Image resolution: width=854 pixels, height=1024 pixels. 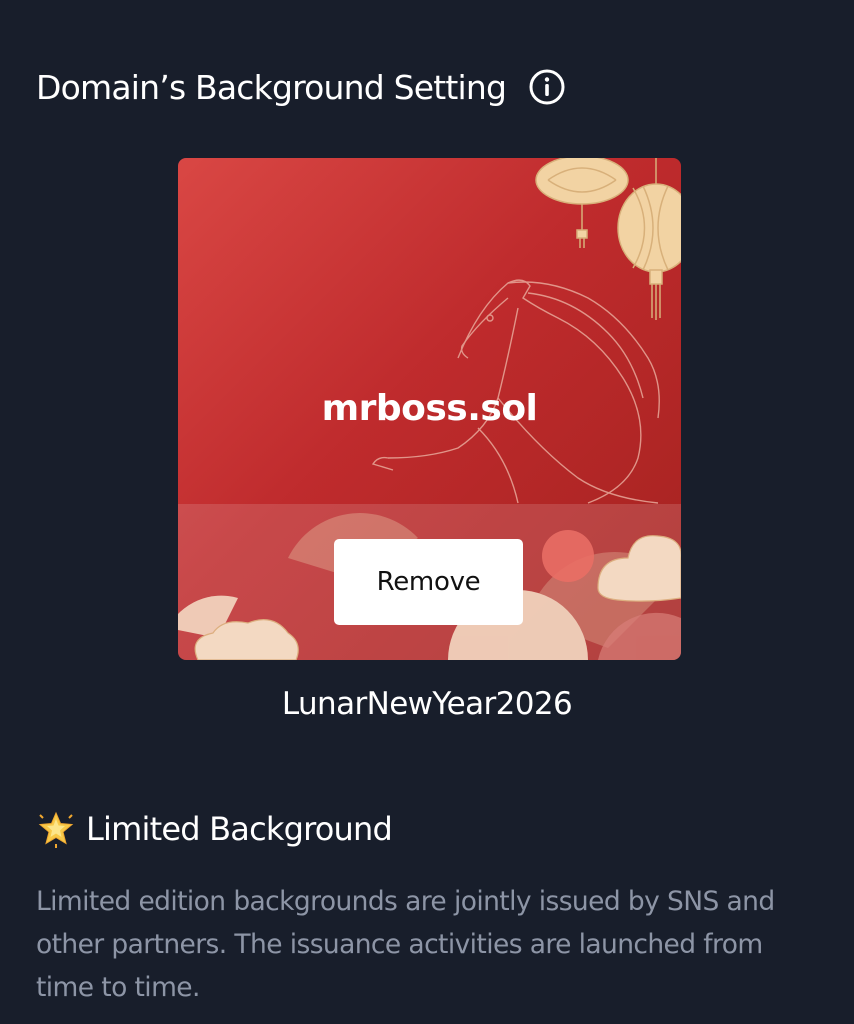 What do you see at coordinates (239, 829) in the screenshot?
I see `limited-background-title: Limited Background` at bounding box center [239, 829].